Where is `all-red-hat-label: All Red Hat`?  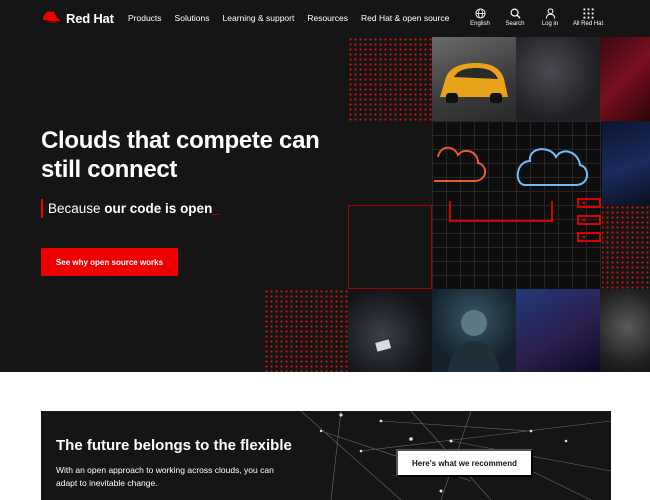
all-red-hat-label: All Red Hat is located at coordinates (588, 24).